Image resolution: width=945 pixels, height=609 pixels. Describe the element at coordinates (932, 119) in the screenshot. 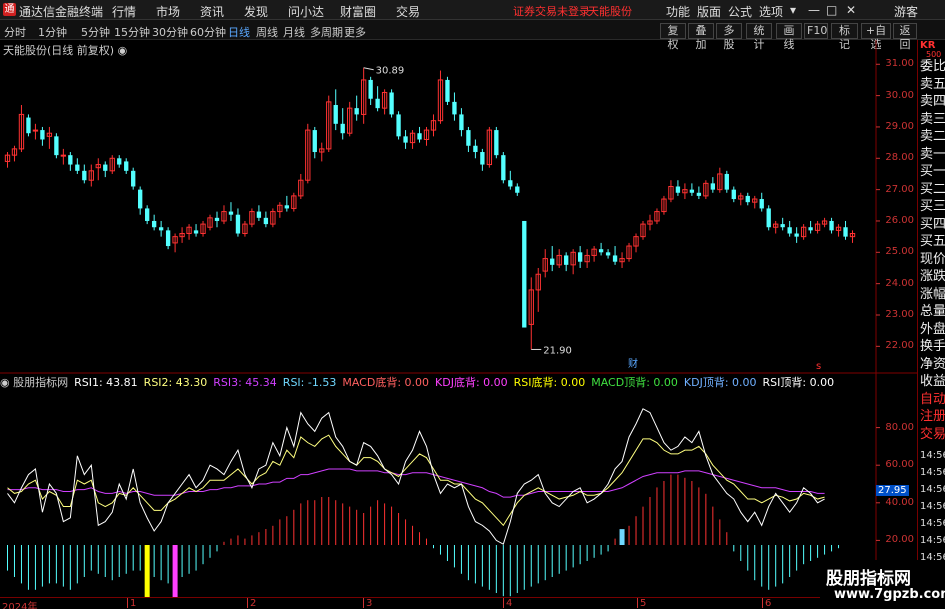

I see `quote-label: 卖三` at that location.